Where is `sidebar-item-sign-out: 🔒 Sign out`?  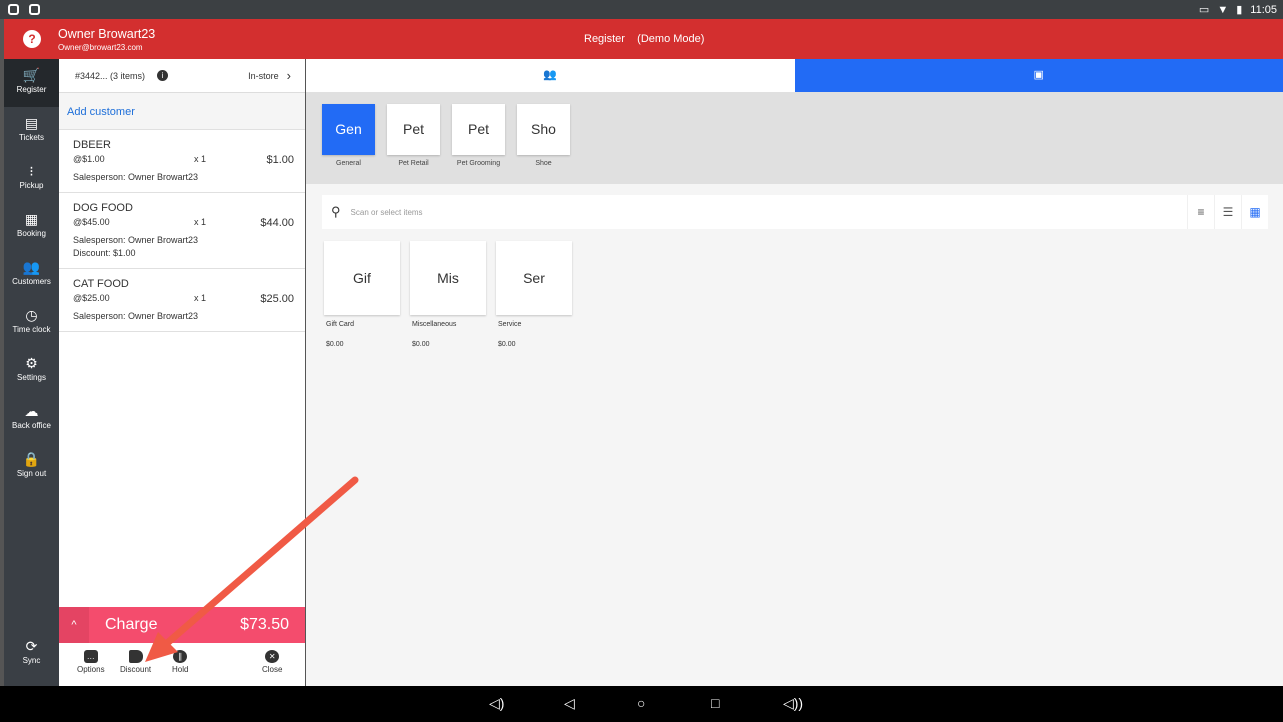 sidebar-item-sign-out: 🔒 Sign out is located at coordinates (31, 467).